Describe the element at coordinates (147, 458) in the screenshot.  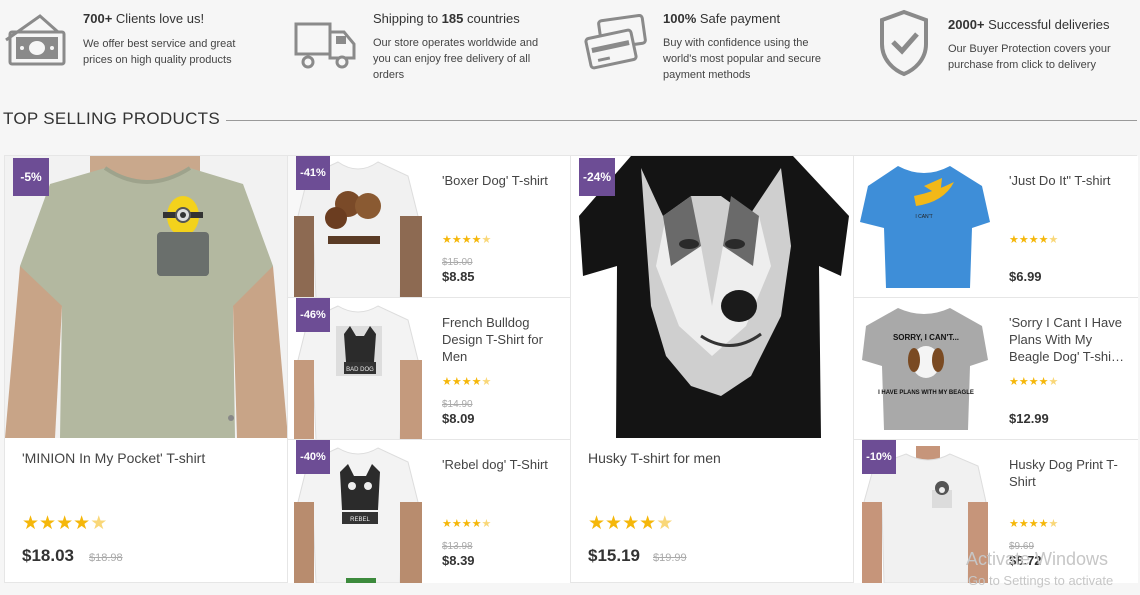
I see `product-name: 'MINION In My Pocket' T-shirt` at that location.